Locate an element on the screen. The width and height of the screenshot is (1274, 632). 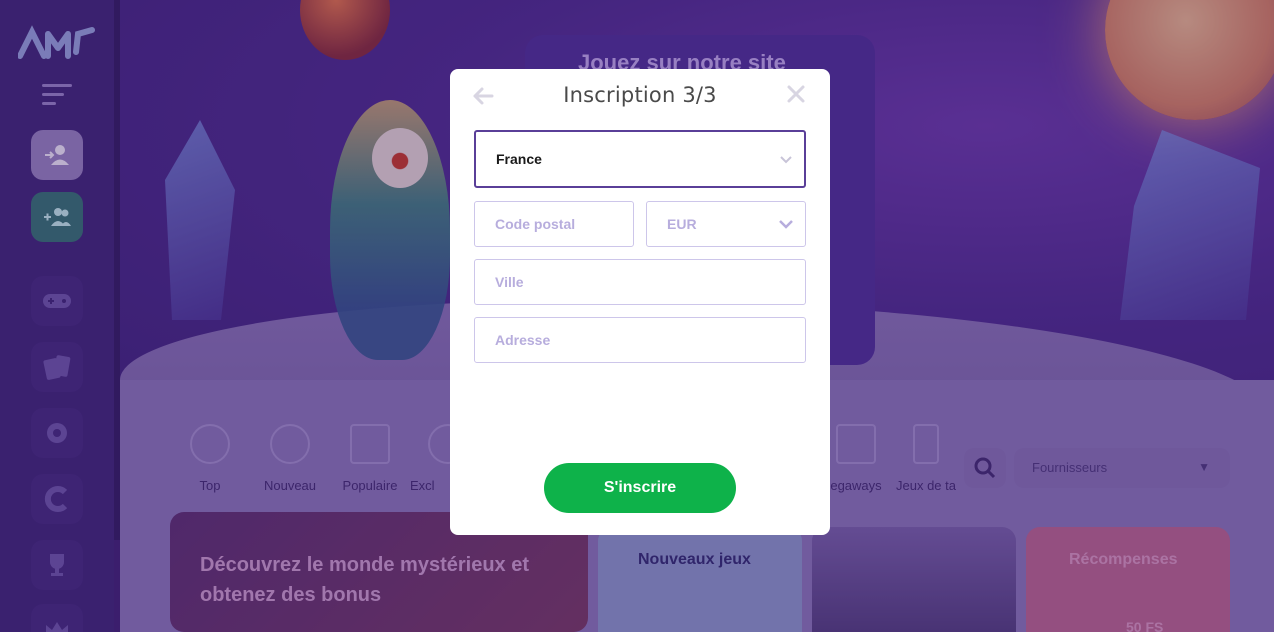
city-placeholder: Ville is located at coordinates (509, 282).